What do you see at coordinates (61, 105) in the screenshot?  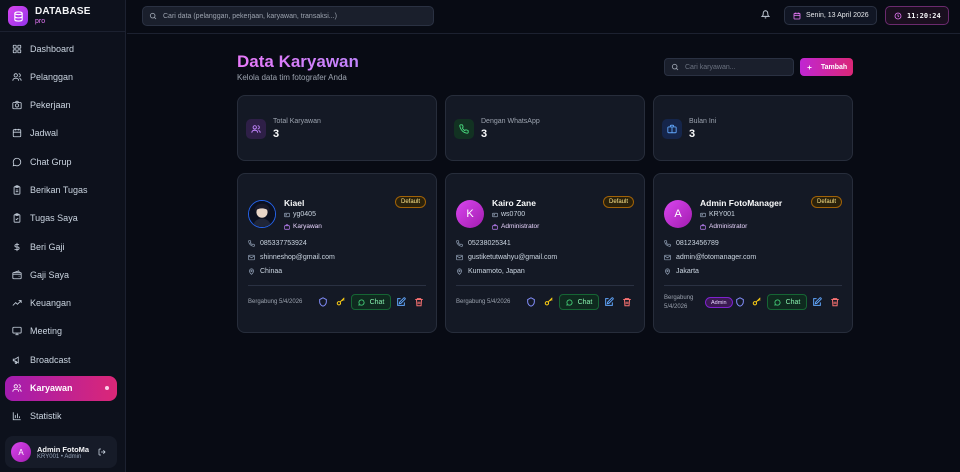 I see `sidebar-item-pekerjaan: Pekerjaan` at bounding box center [61, 105].